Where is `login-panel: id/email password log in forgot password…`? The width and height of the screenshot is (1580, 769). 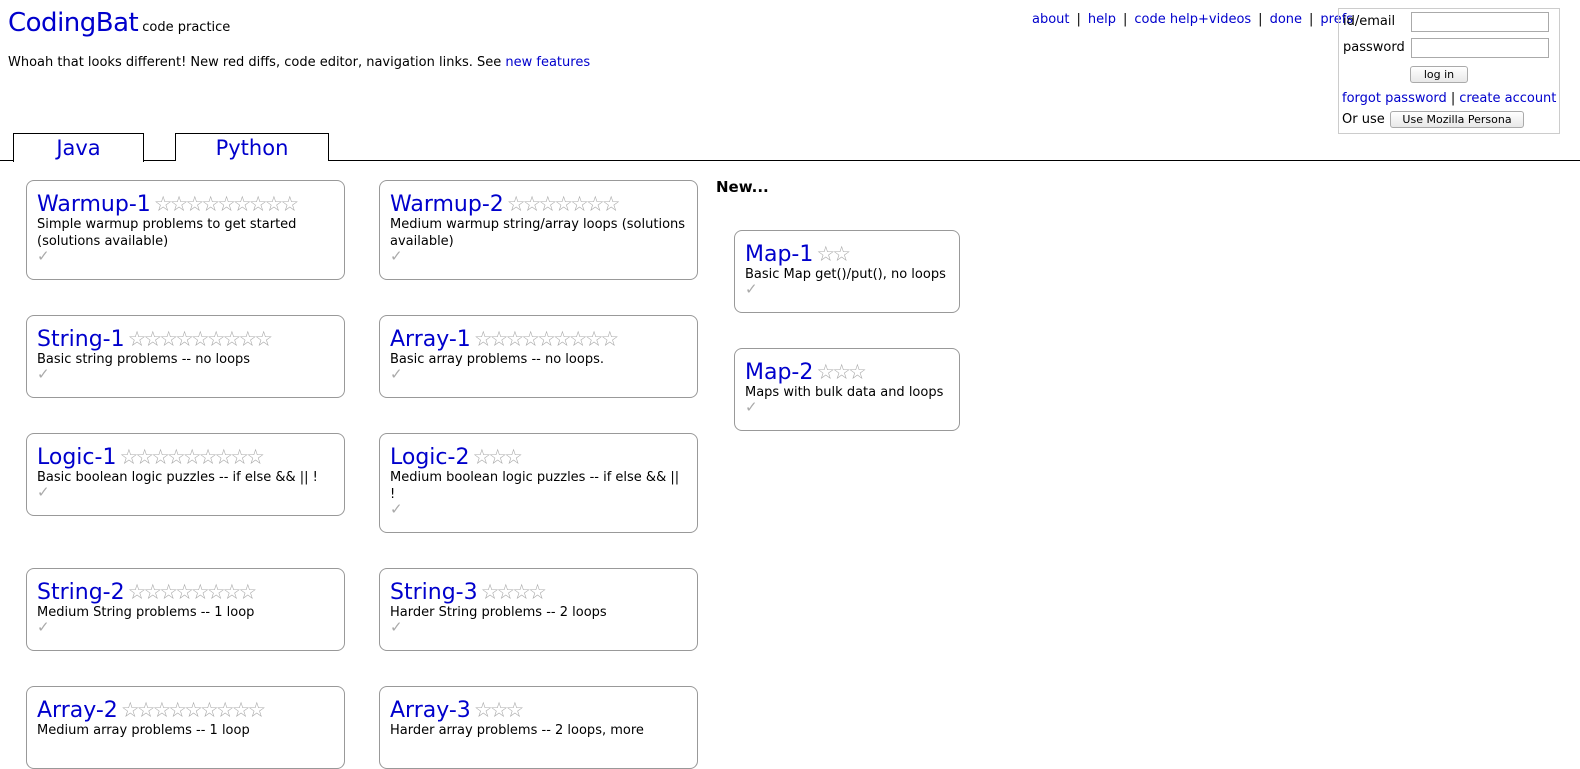 login-panel: id/email password log in forgot password… is located at coordinates (1449, 71).